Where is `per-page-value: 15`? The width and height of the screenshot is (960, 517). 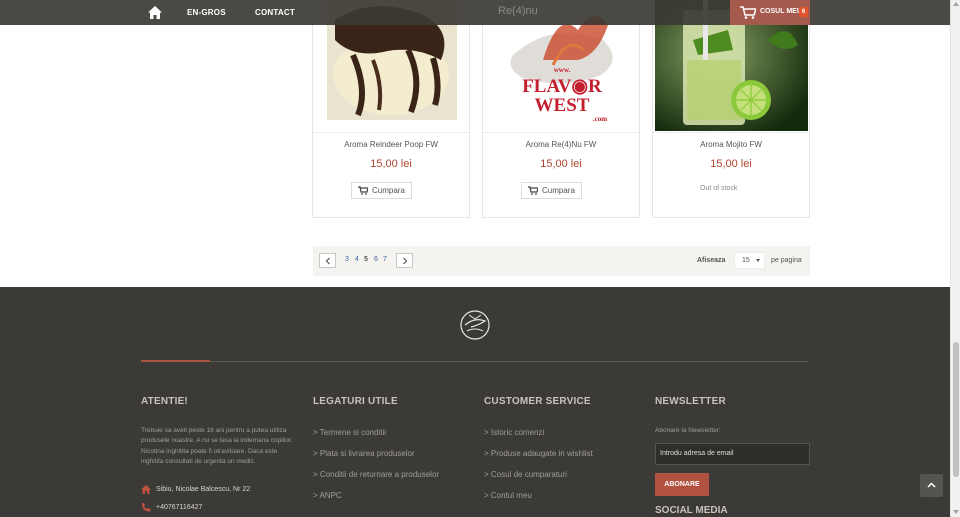 per-page-value: 15 is located at coordinates (746, 260).